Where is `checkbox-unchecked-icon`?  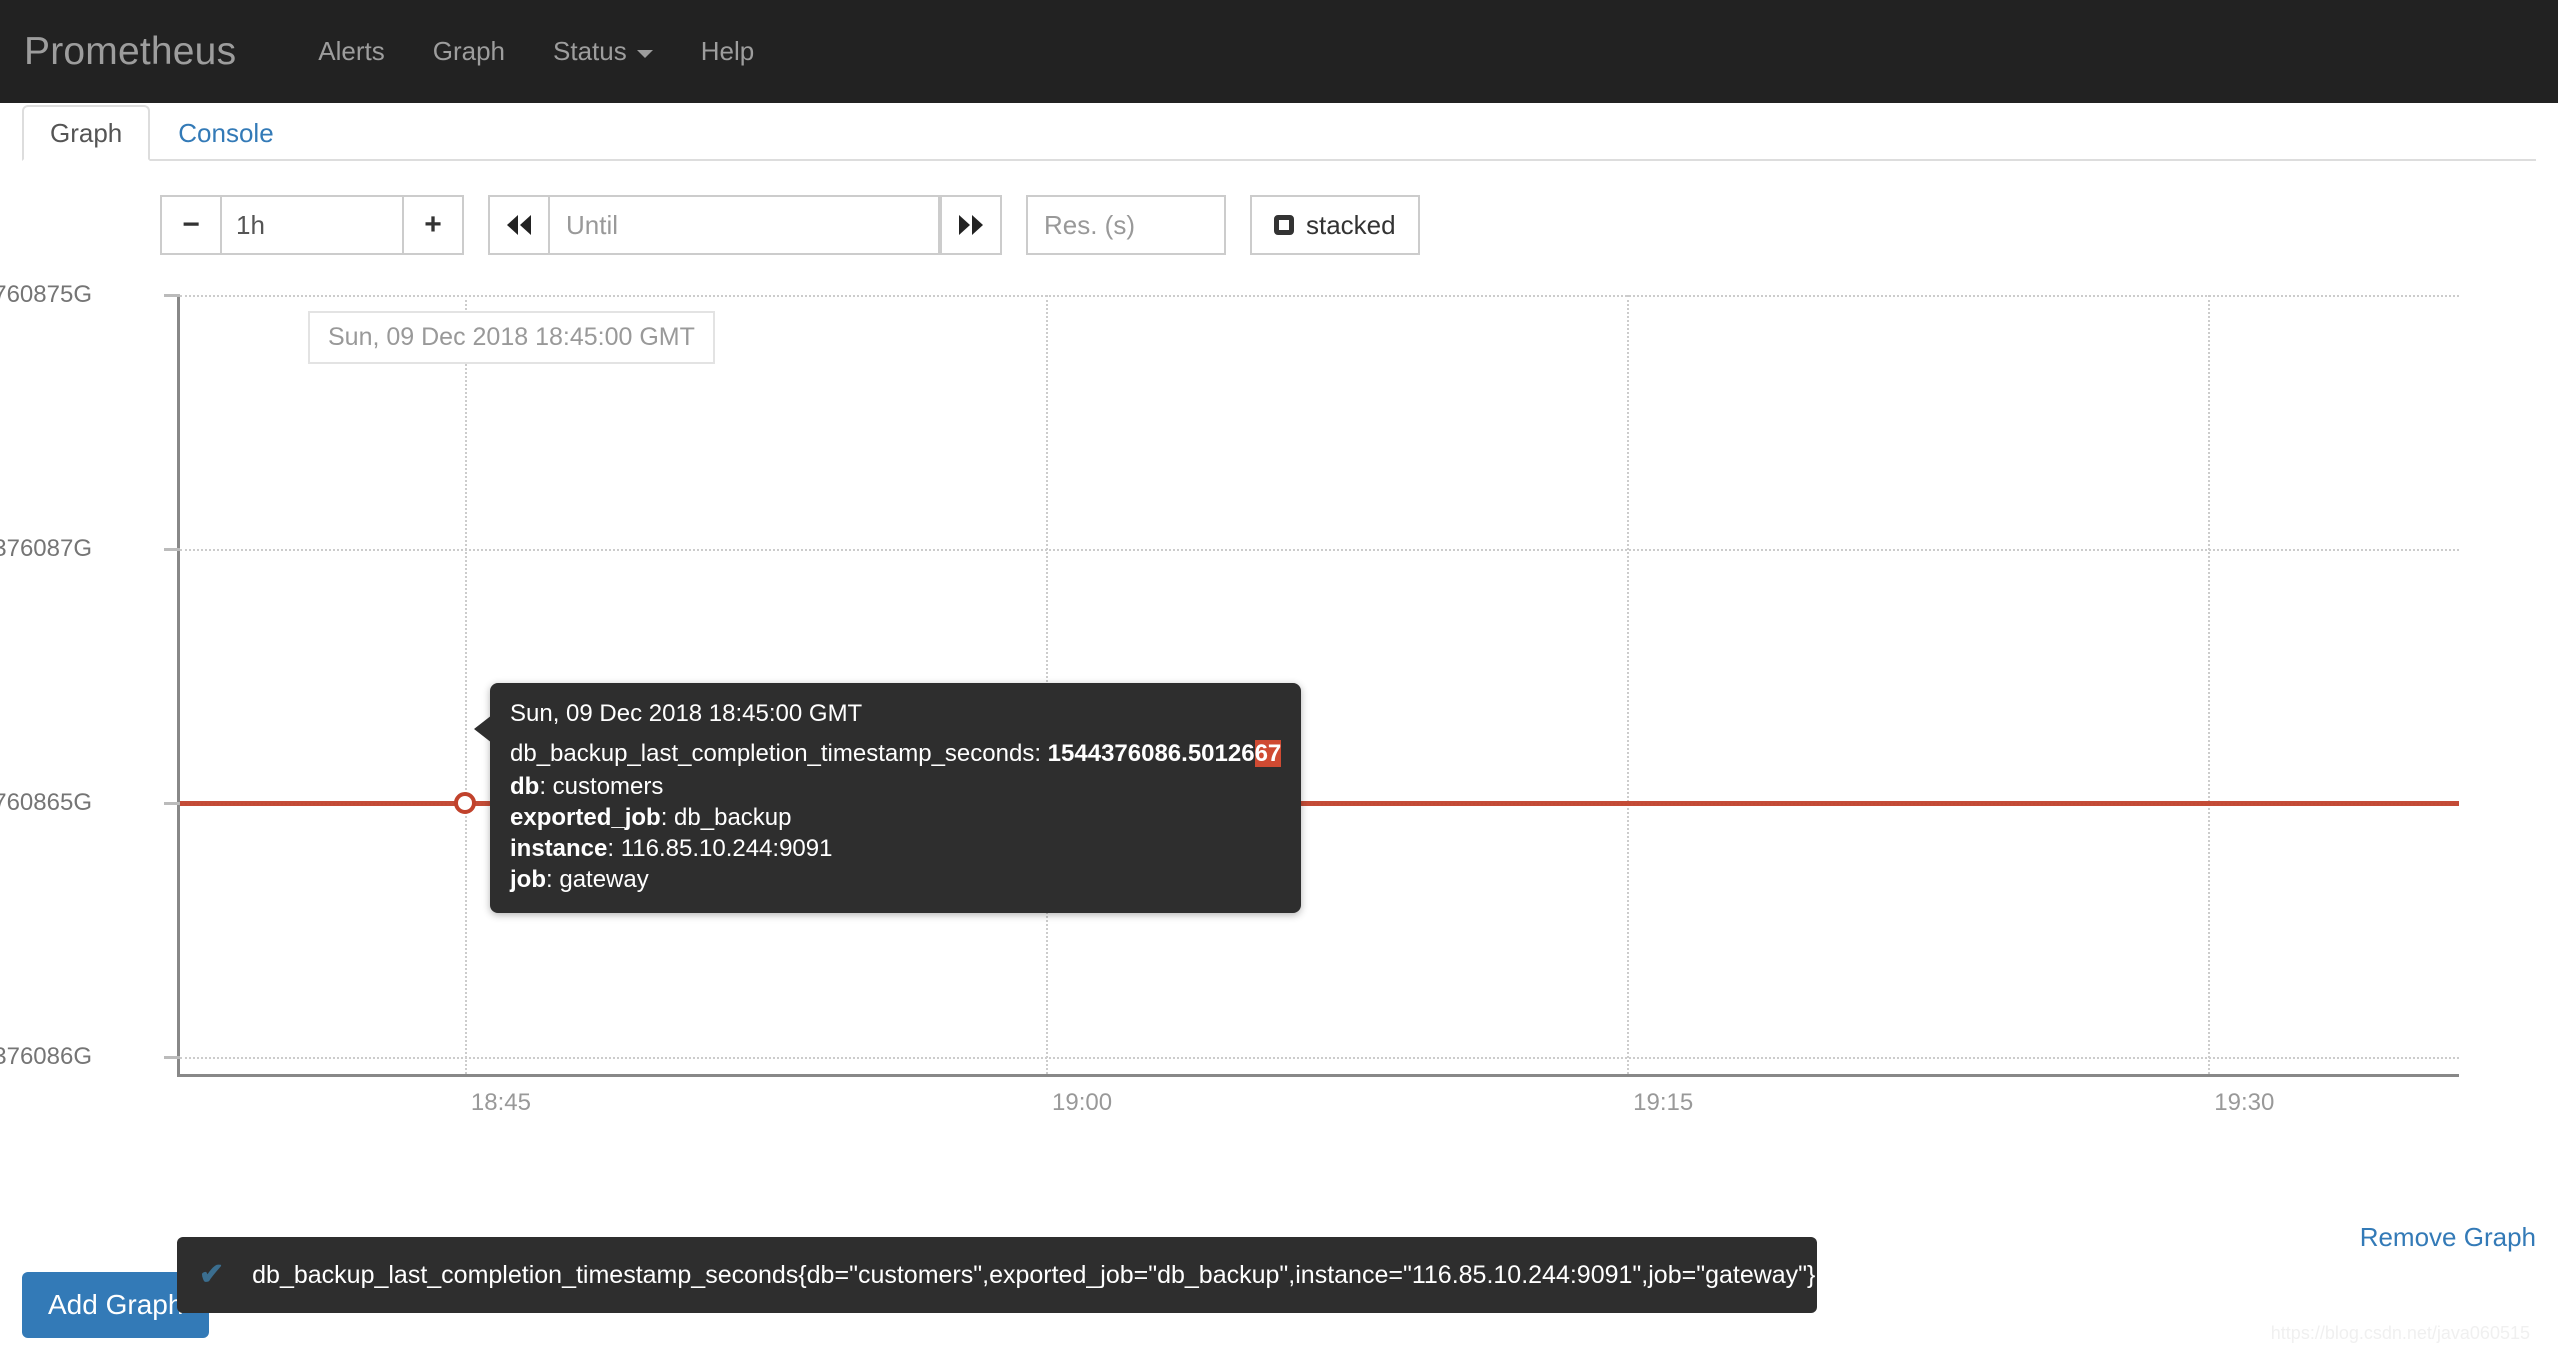 checkbox-unchecked-icon is located at coordinates (1284, 225).